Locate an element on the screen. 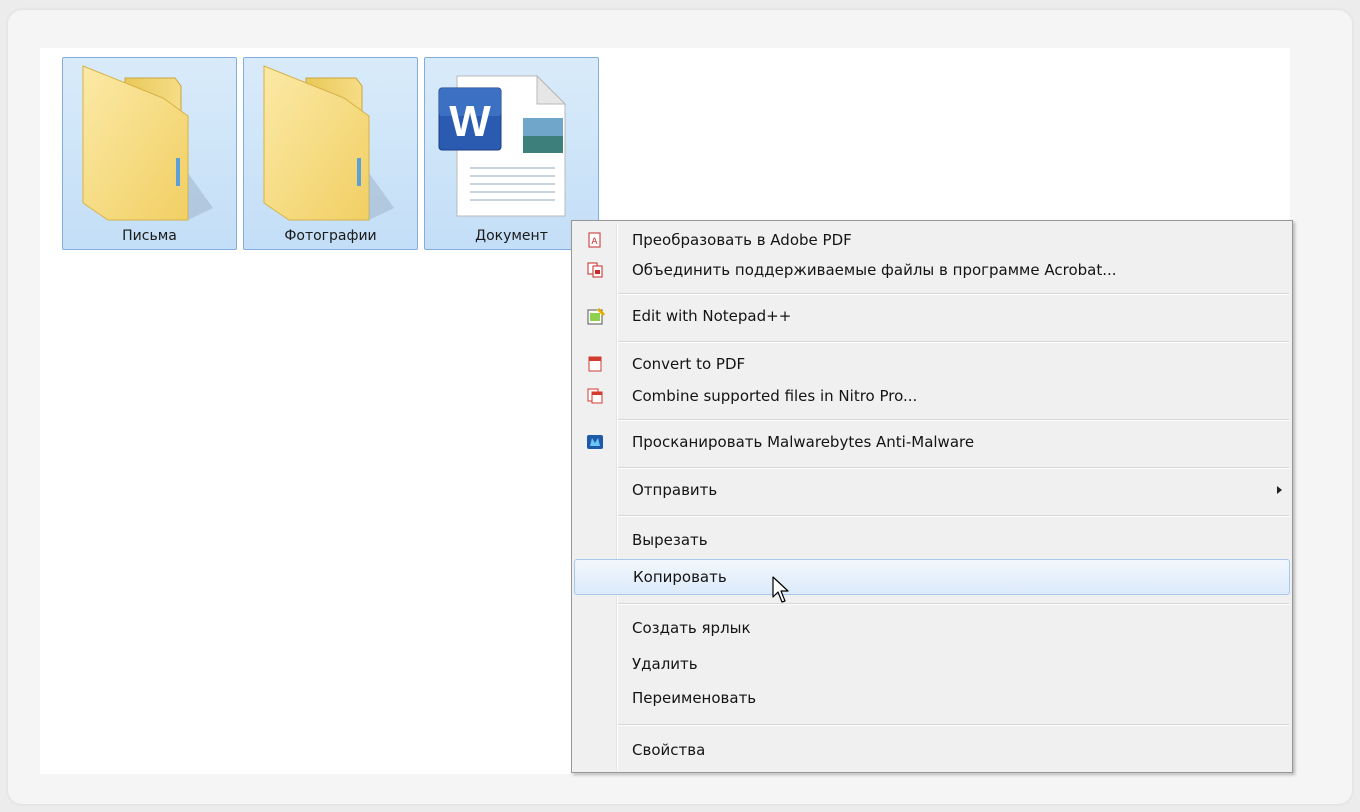  menu-item-label: Convert to PDF is located at coordinates (689, 364).